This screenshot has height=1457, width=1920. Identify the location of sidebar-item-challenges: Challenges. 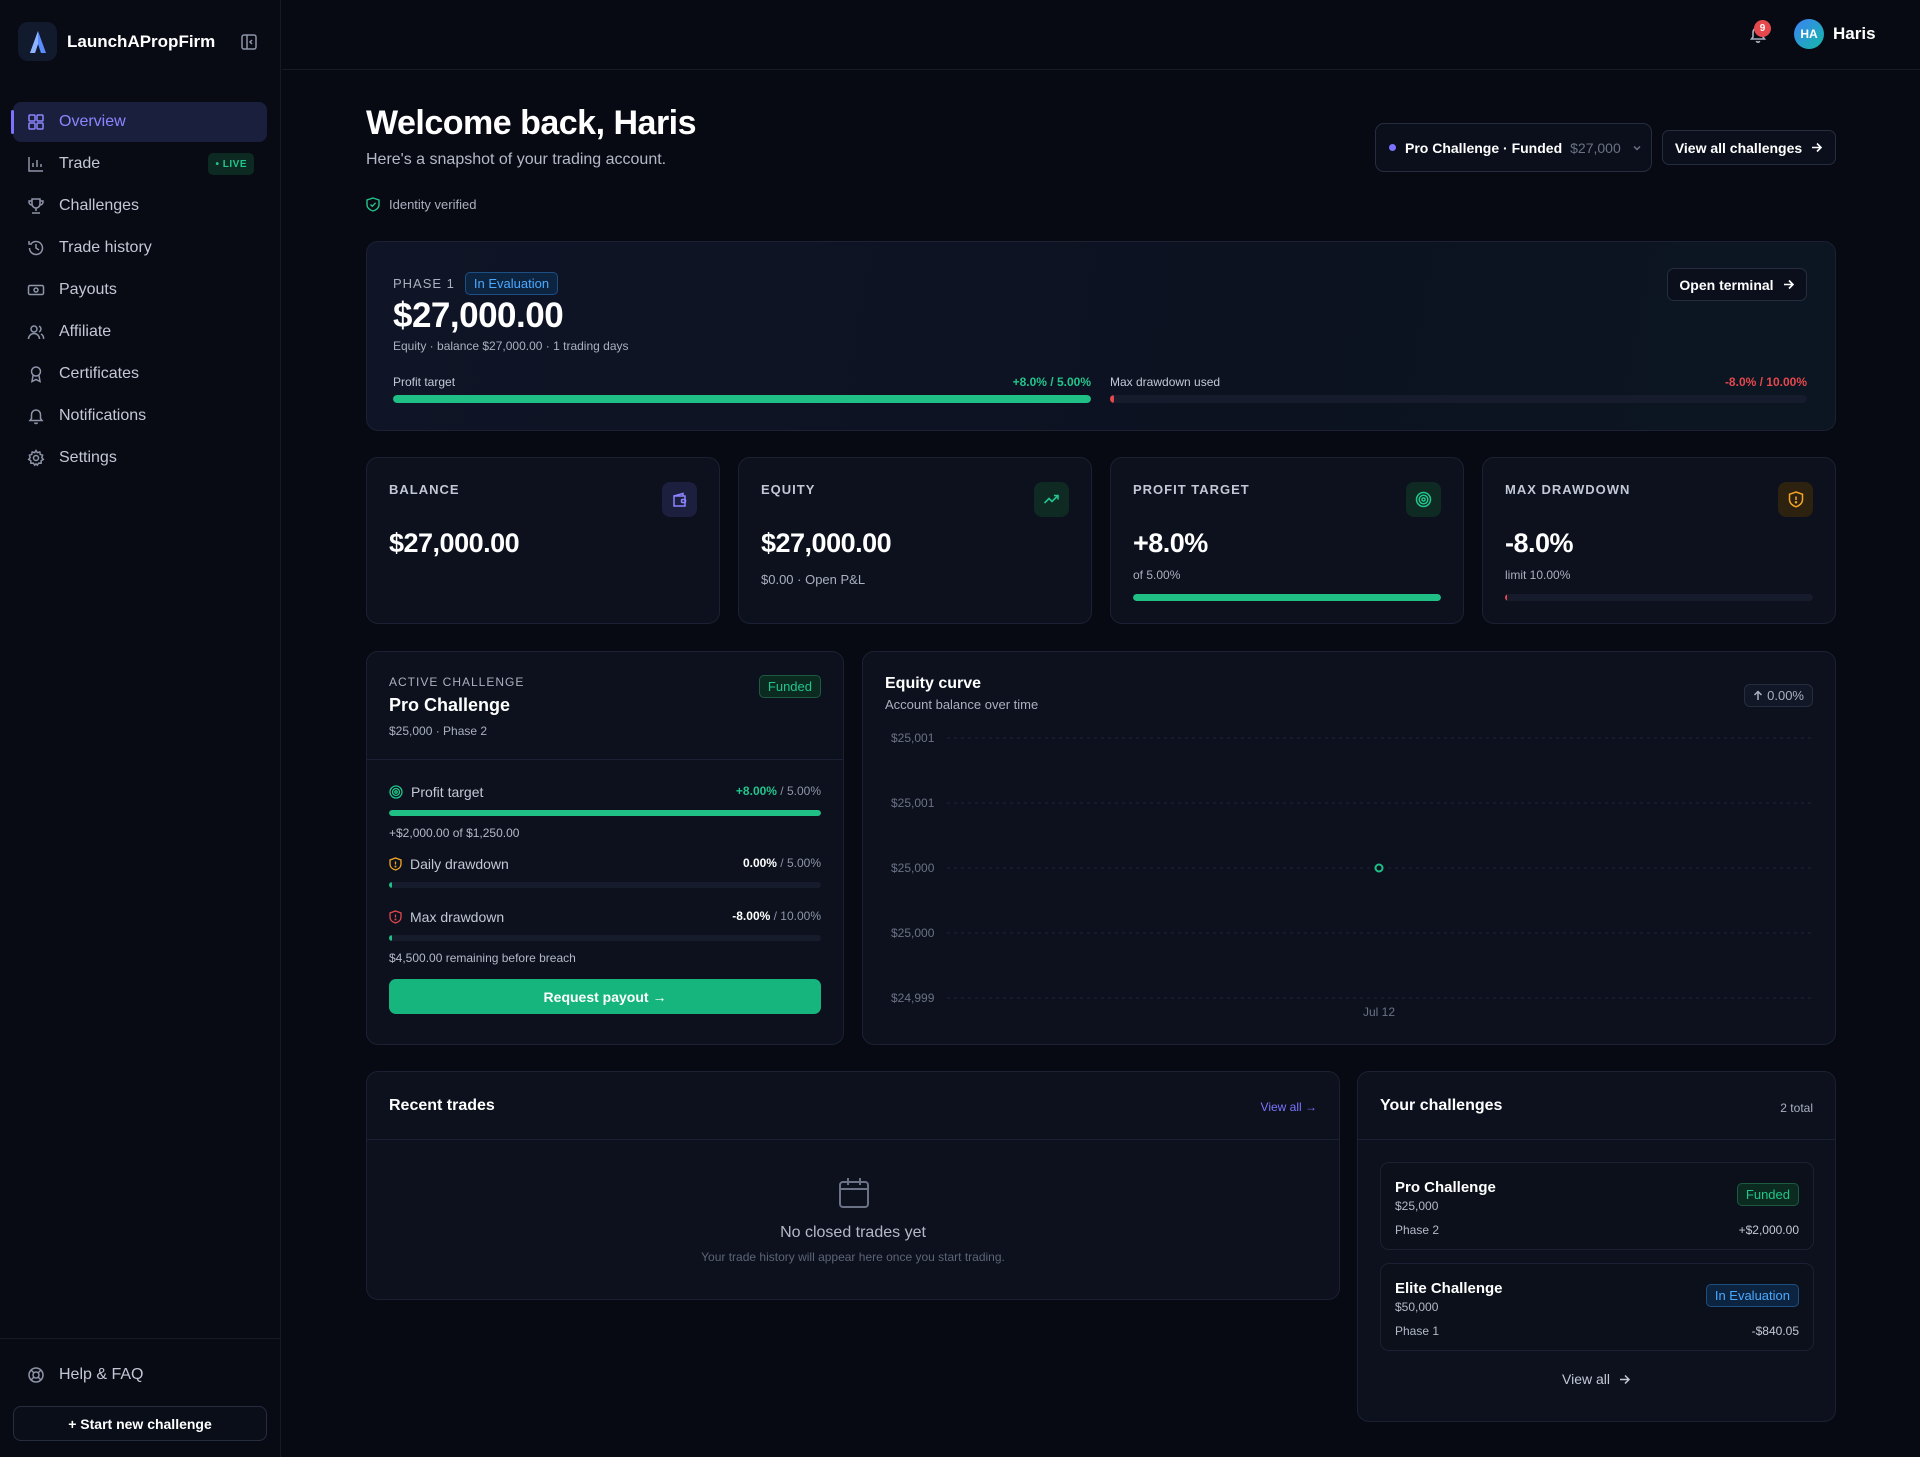
(140, 206).